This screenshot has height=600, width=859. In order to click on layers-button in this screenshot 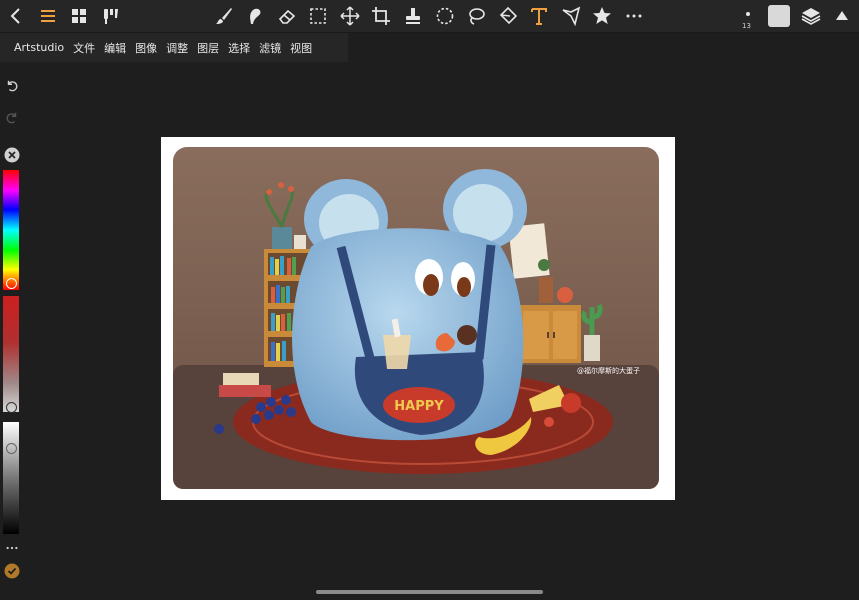, I will do `click(811, 16)`.